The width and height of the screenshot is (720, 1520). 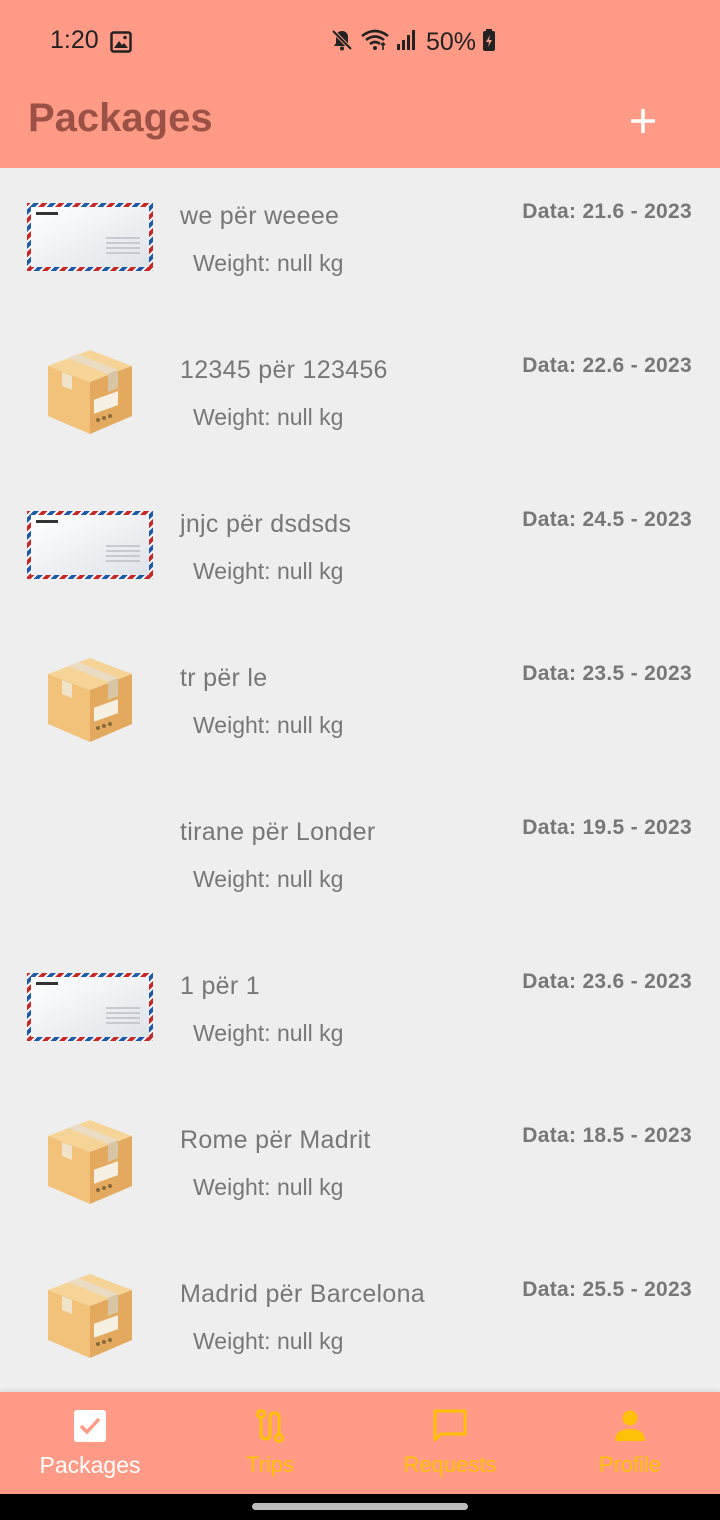 I want to click on bottom-nav: Packages Trips Requests Profile, so click(x=360, y=1443).